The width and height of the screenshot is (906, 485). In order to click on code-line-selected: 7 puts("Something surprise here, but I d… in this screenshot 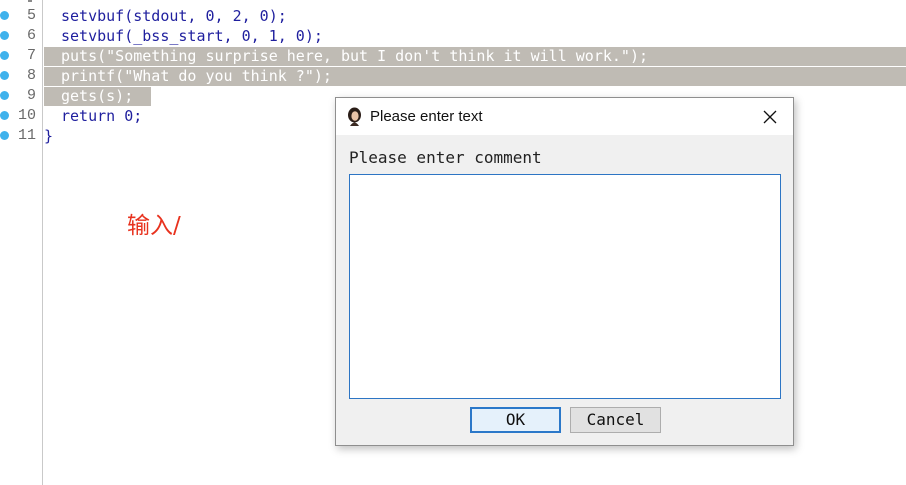, I will do `click(453, 56)`.